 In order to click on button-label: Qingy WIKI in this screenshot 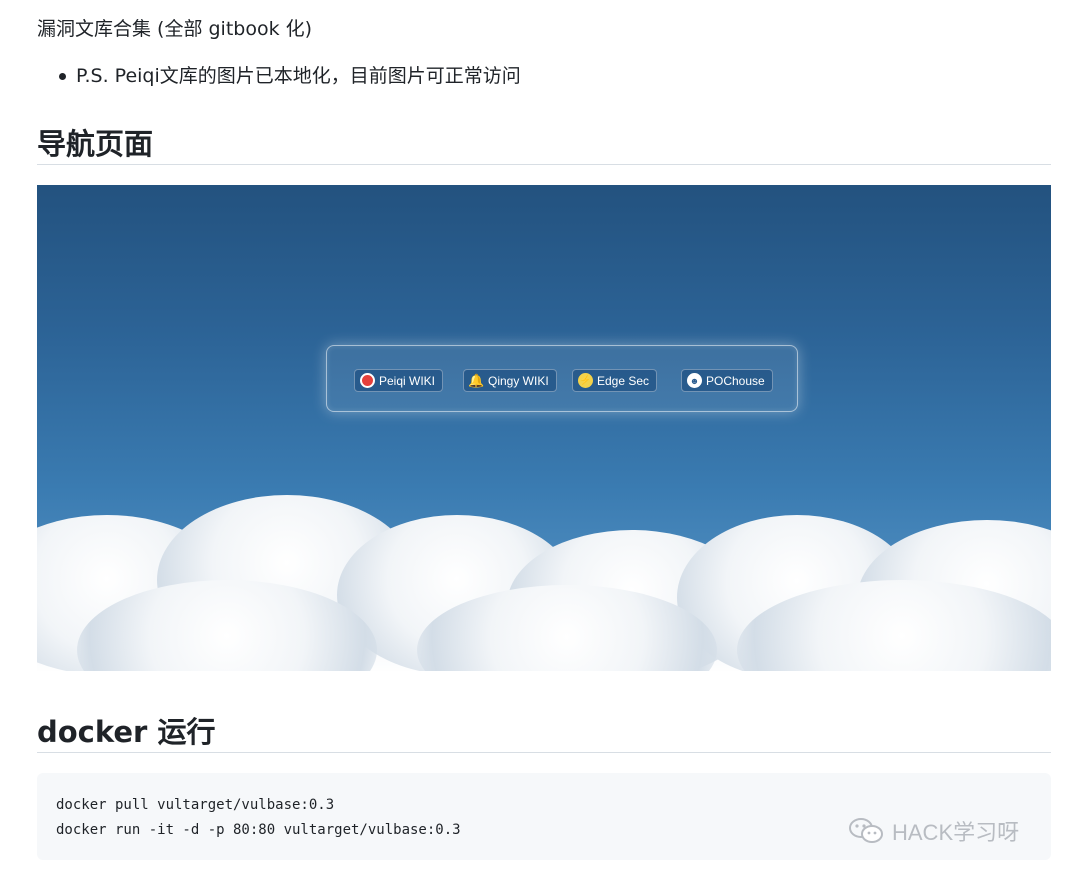, I will do `click(518, 380)`.